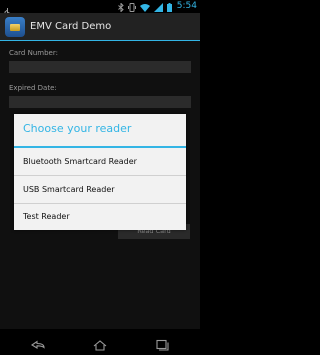 This screenshot has height=355, width=320. What do you see at coordinates (80, 161) in the screenshot?
I see `option-label: Bluetooth Smartcard Reader` at bounding box center [80, 161].